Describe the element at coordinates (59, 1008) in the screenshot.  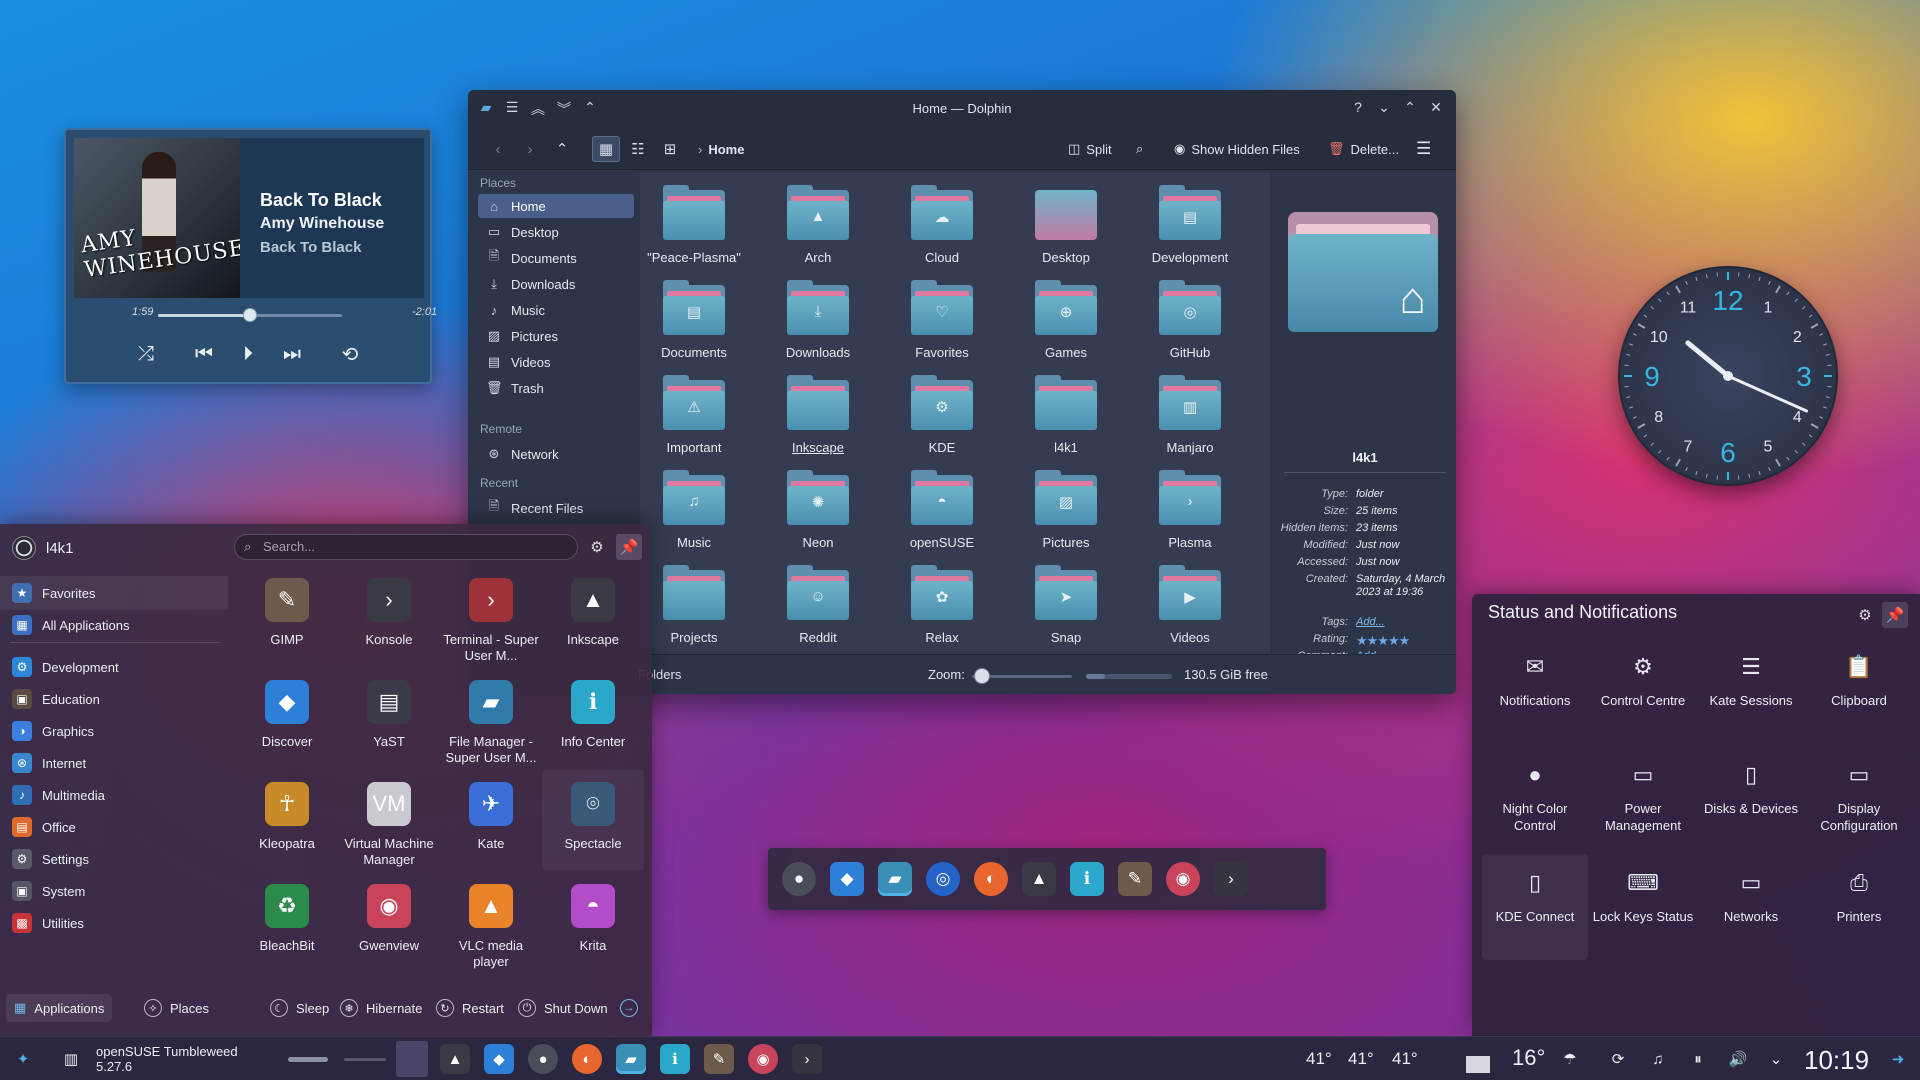
I see `applications-tab: ▦ Applications` at that location.